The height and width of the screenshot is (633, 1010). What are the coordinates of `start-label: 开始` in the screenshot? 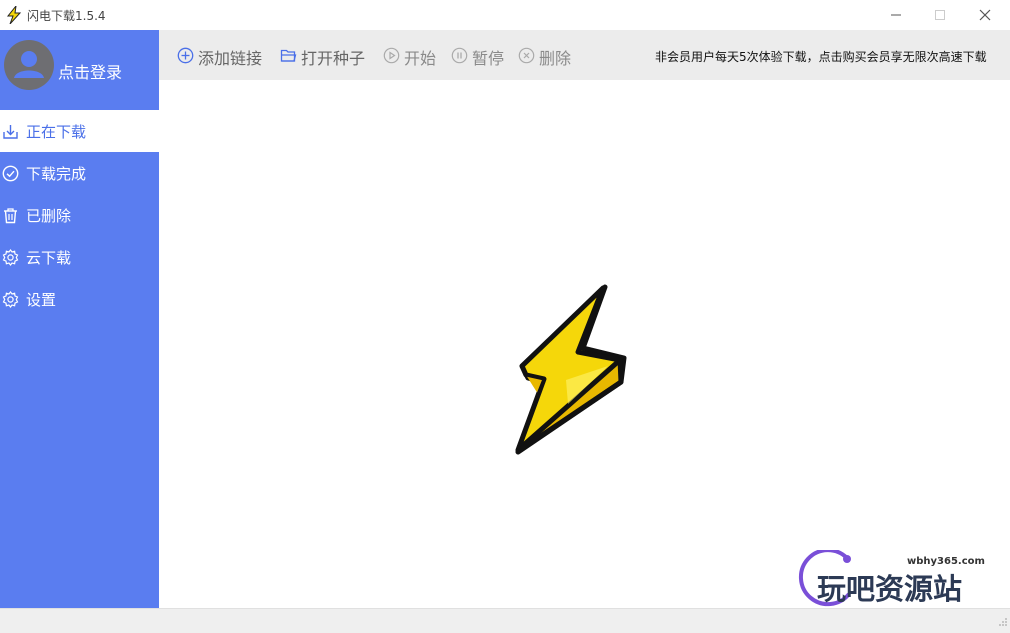 It's located at (420, 58).